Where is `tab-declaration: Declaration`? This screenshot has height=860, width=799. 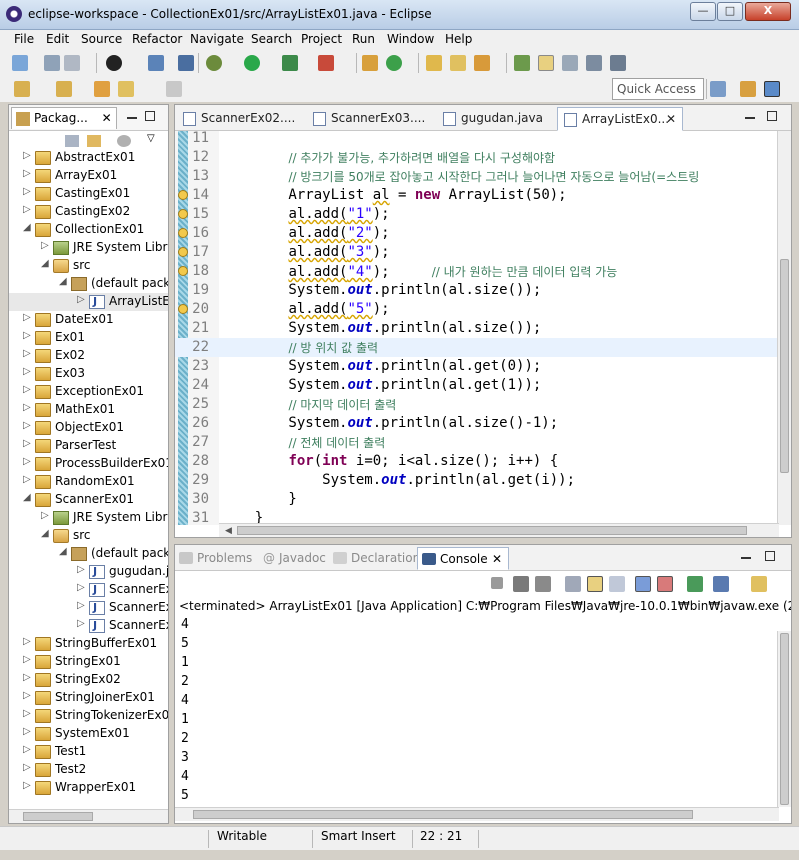
tab-declaration: Declaration is located at coordinates (377, 558).